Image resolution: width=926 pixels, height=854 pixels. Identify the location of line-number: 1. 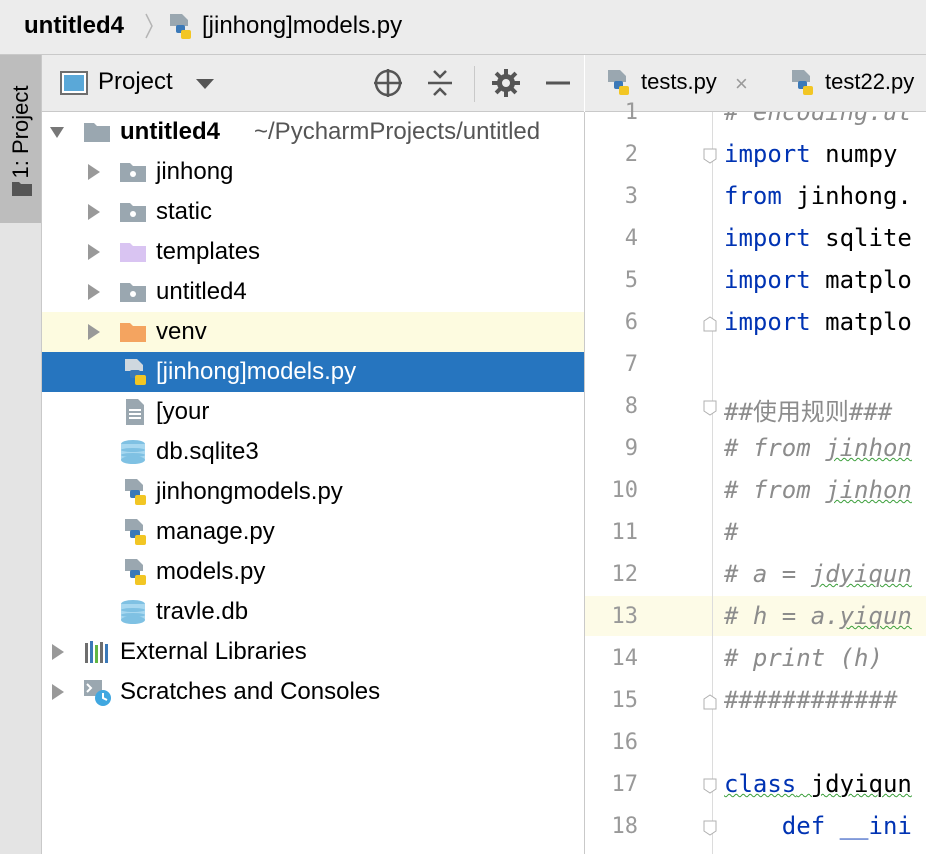
(631, 112).